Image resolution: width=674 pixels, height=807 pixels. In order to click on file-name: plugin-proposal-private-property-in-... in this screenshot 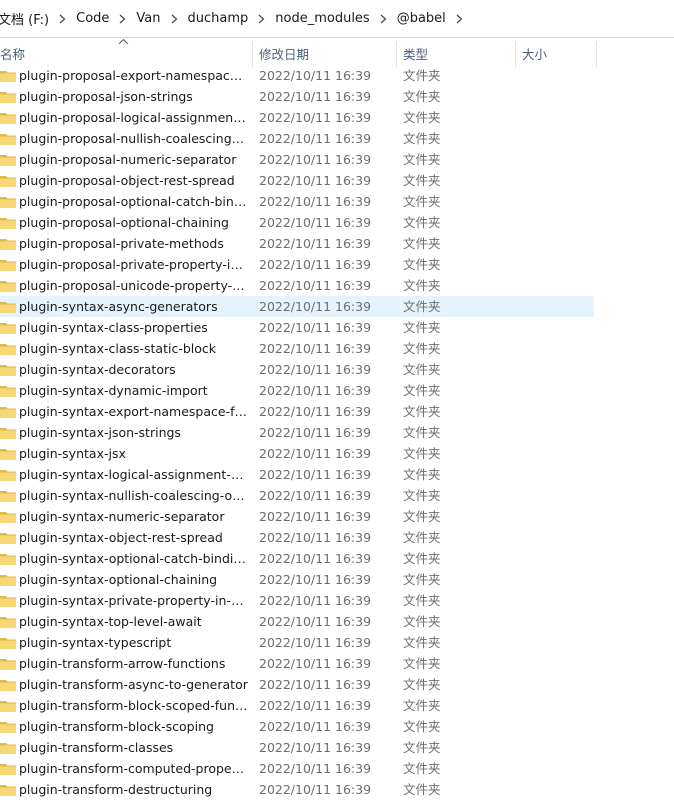, I will do `click(133, 264)`.